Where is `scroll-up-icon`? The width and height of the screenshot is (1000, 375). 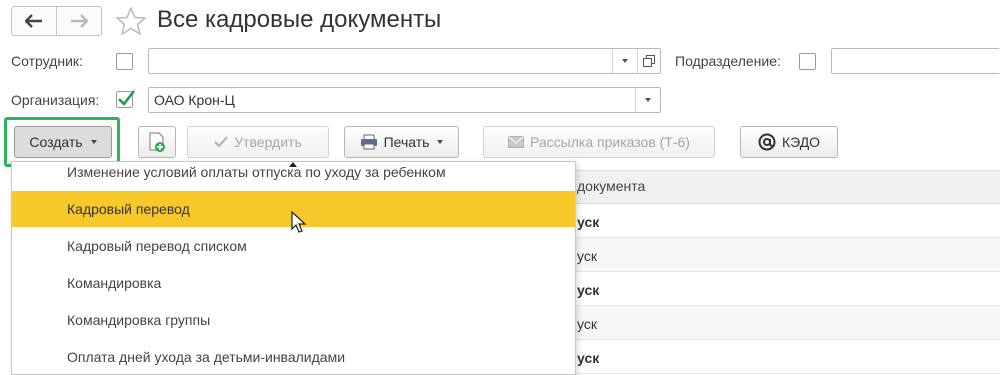 scroll-up-icon is located at coordinates (293, 164).